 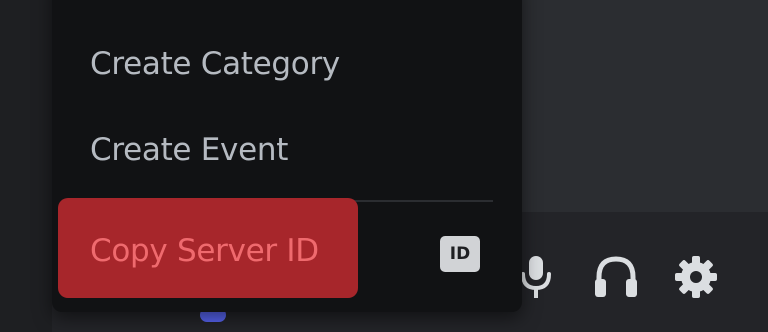 I want to click on copy-server-id-label: Copy Server ID, so click(x=204, y=251).